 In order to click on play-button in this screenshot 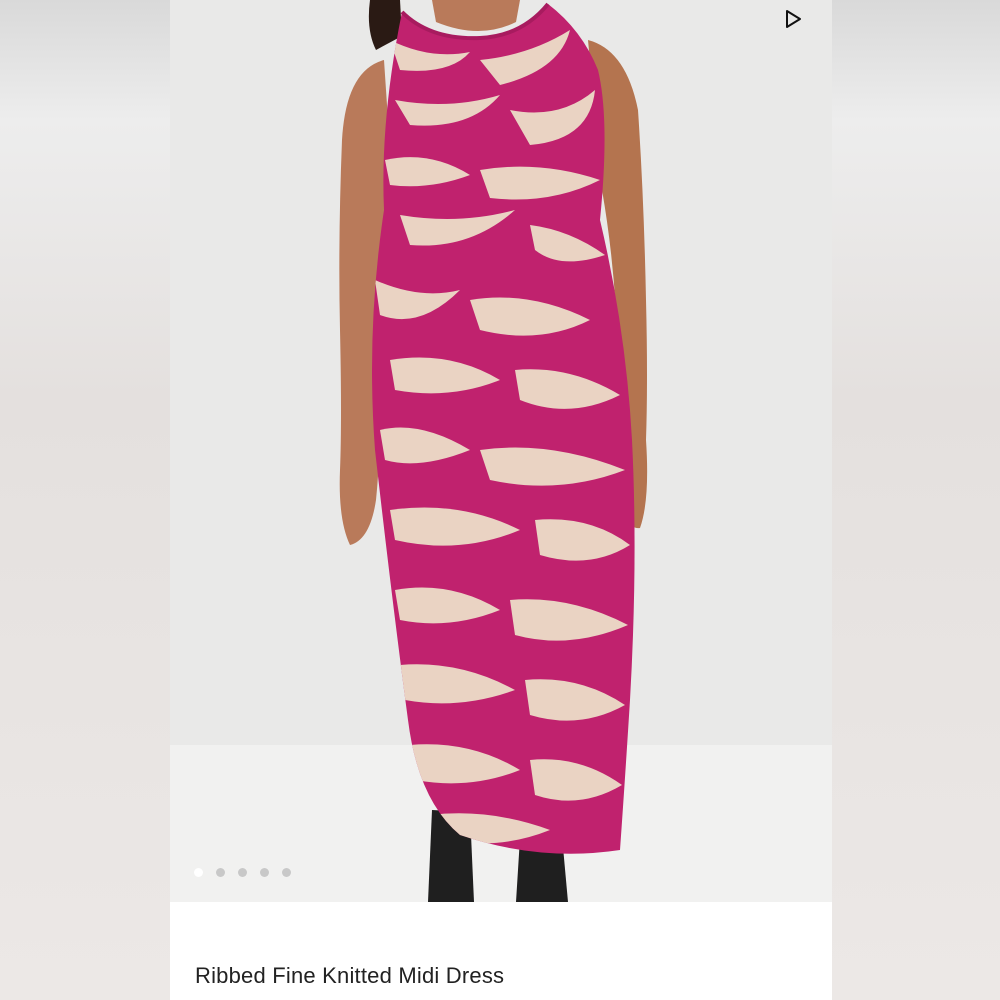, I will do `click(794, 20)`.